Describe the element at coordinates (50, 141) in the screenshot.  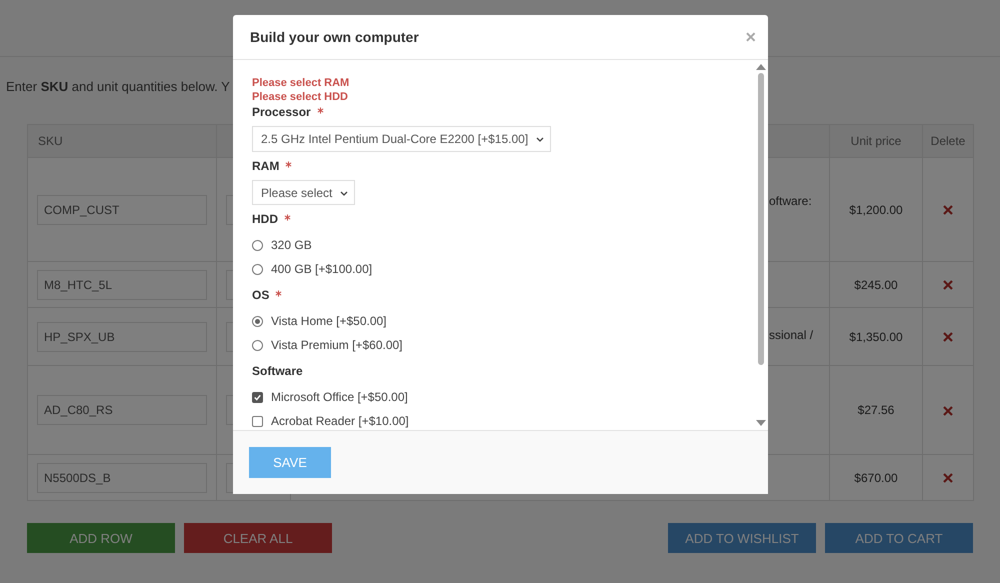
I see `column-header: SKU` at that location.